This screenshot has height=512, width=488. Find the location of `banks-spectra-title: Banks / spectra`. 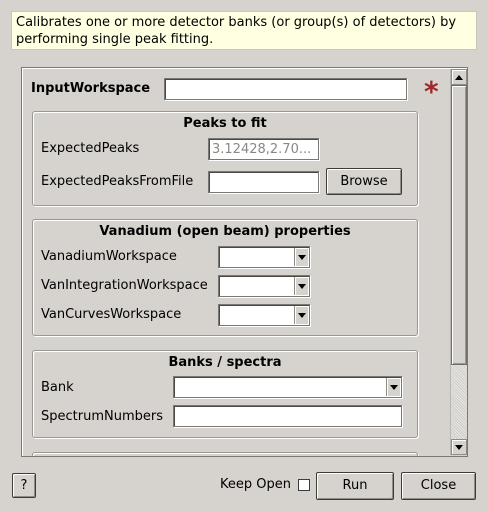

banks-spectra-title: Banks / spectra is located at coordinates (225, 362).